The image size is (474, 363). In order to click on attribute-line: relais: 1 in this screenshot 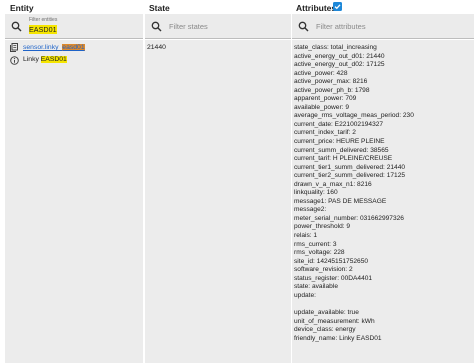, I will do `click(306, 236)`.